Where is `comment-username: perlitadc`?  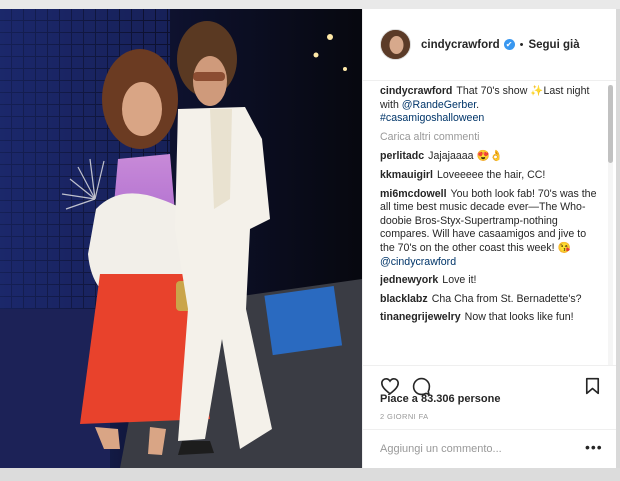
comment-username: perlitadc is located at coordinates (402, 156).